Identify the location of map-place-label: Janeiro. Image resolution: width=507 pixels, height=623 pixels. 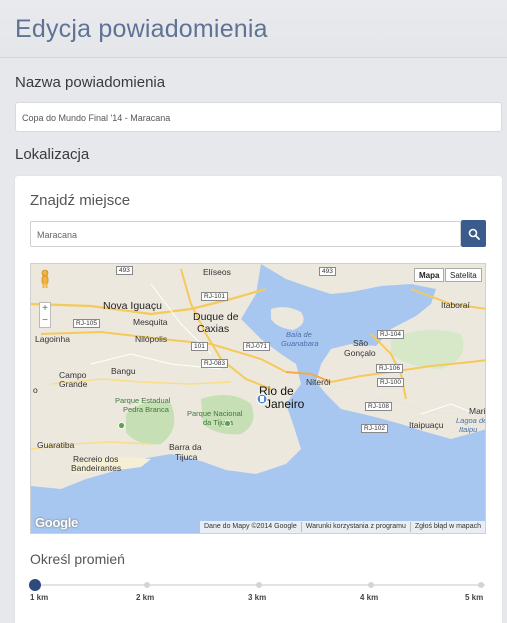
(285, 404).